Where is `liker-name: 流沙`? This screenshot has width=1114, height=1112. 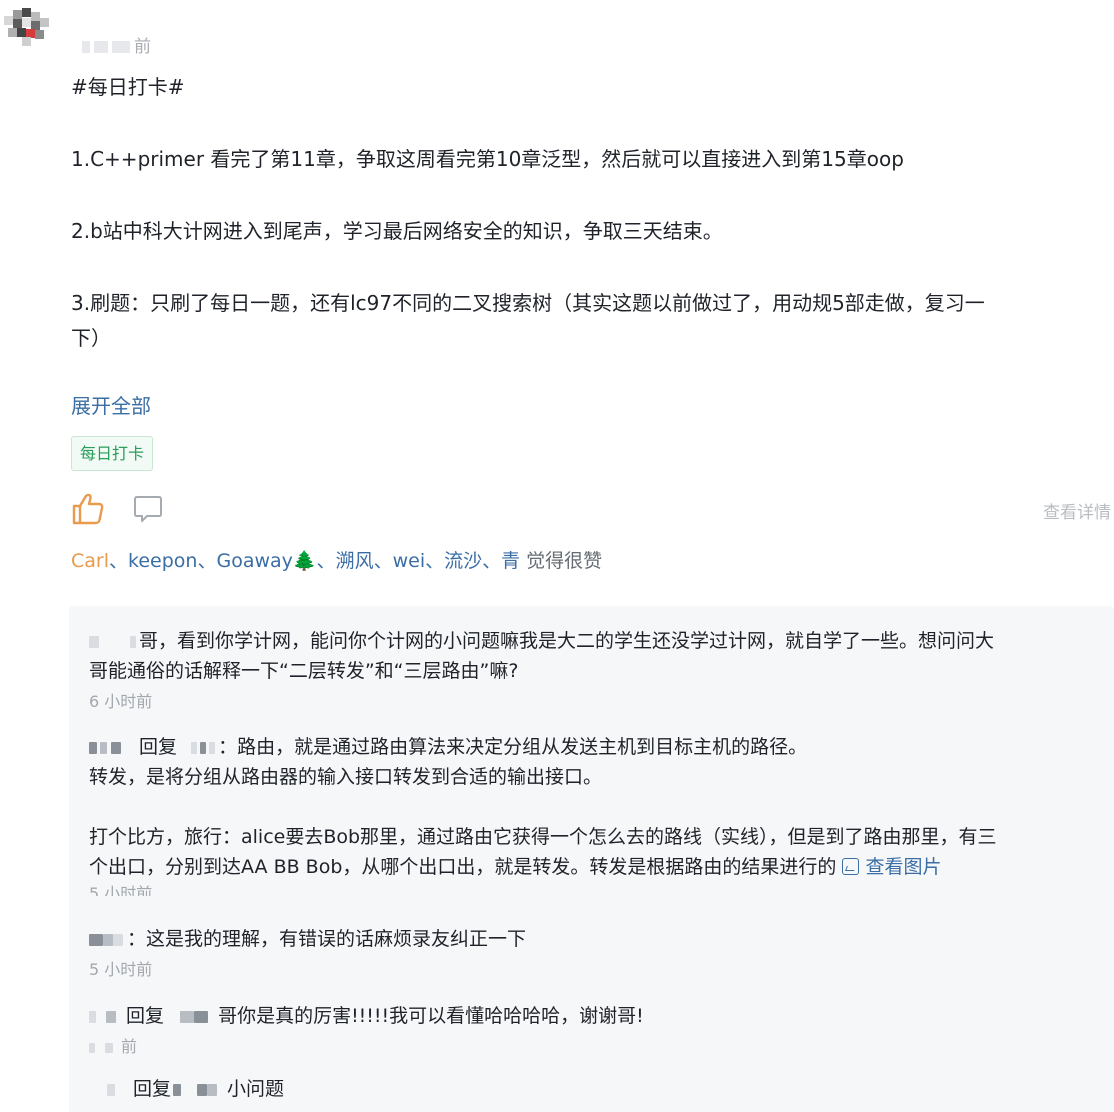 liker-name: 流沙 is located at coordinates (463, 561).